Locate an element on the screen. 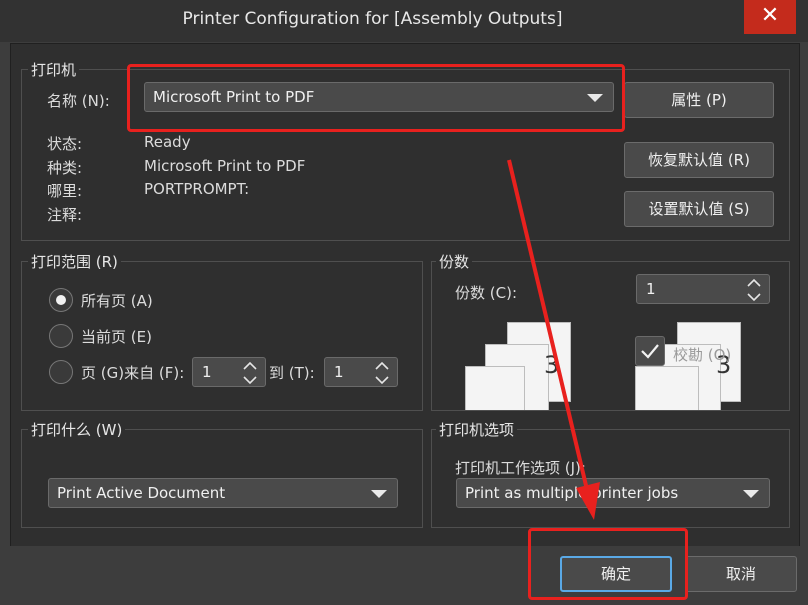  to-page-value: 1 is located at coordinates (339, 372).